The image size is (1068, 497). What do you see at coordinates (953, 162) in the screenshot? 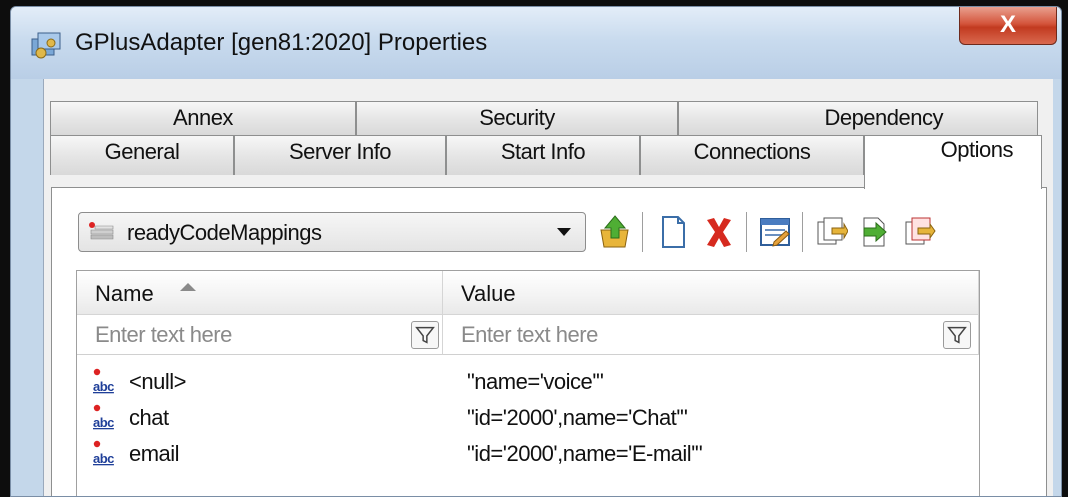
I see `tab-options: Options` at bounding box center [953, 162].